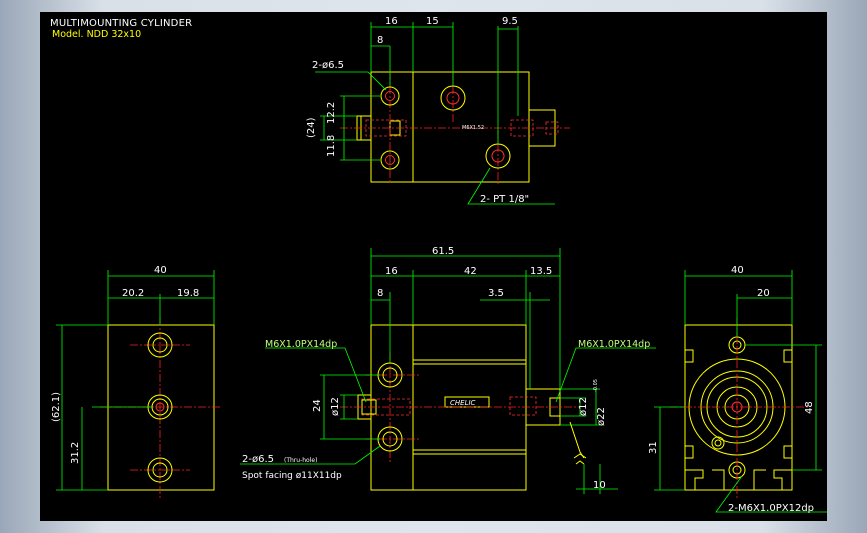 This screenshot has width=867, height=533. What do you see at coordinates (653, 447) in the screenshot?
I see `right-dim-31: 31` at bounding box center [653, 447].